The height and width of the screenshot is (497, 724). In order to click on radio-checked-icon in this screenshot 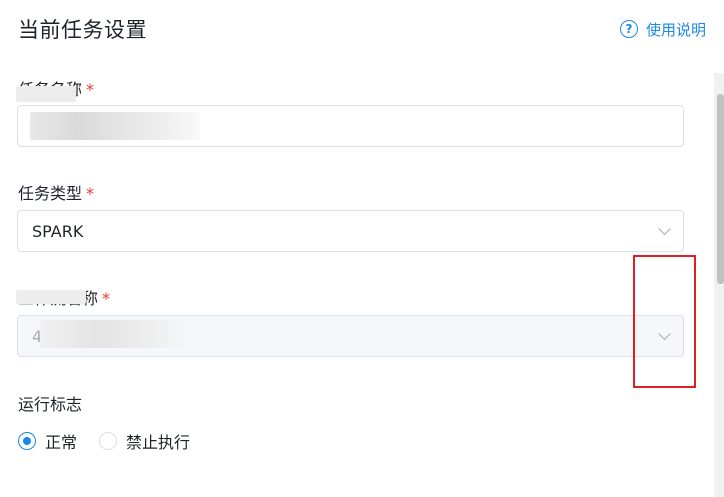, I will do `click(27, 441)`.